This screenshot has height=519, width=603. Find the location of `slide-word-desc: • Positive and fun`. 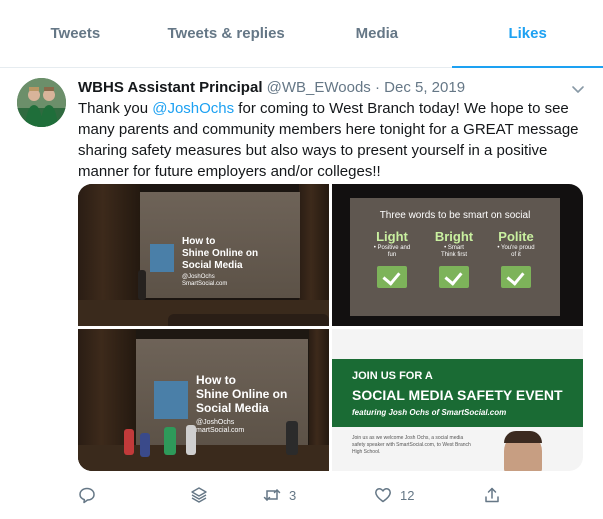

slide-word-desc: • Positive and fun is located at coordinates (392, 251).